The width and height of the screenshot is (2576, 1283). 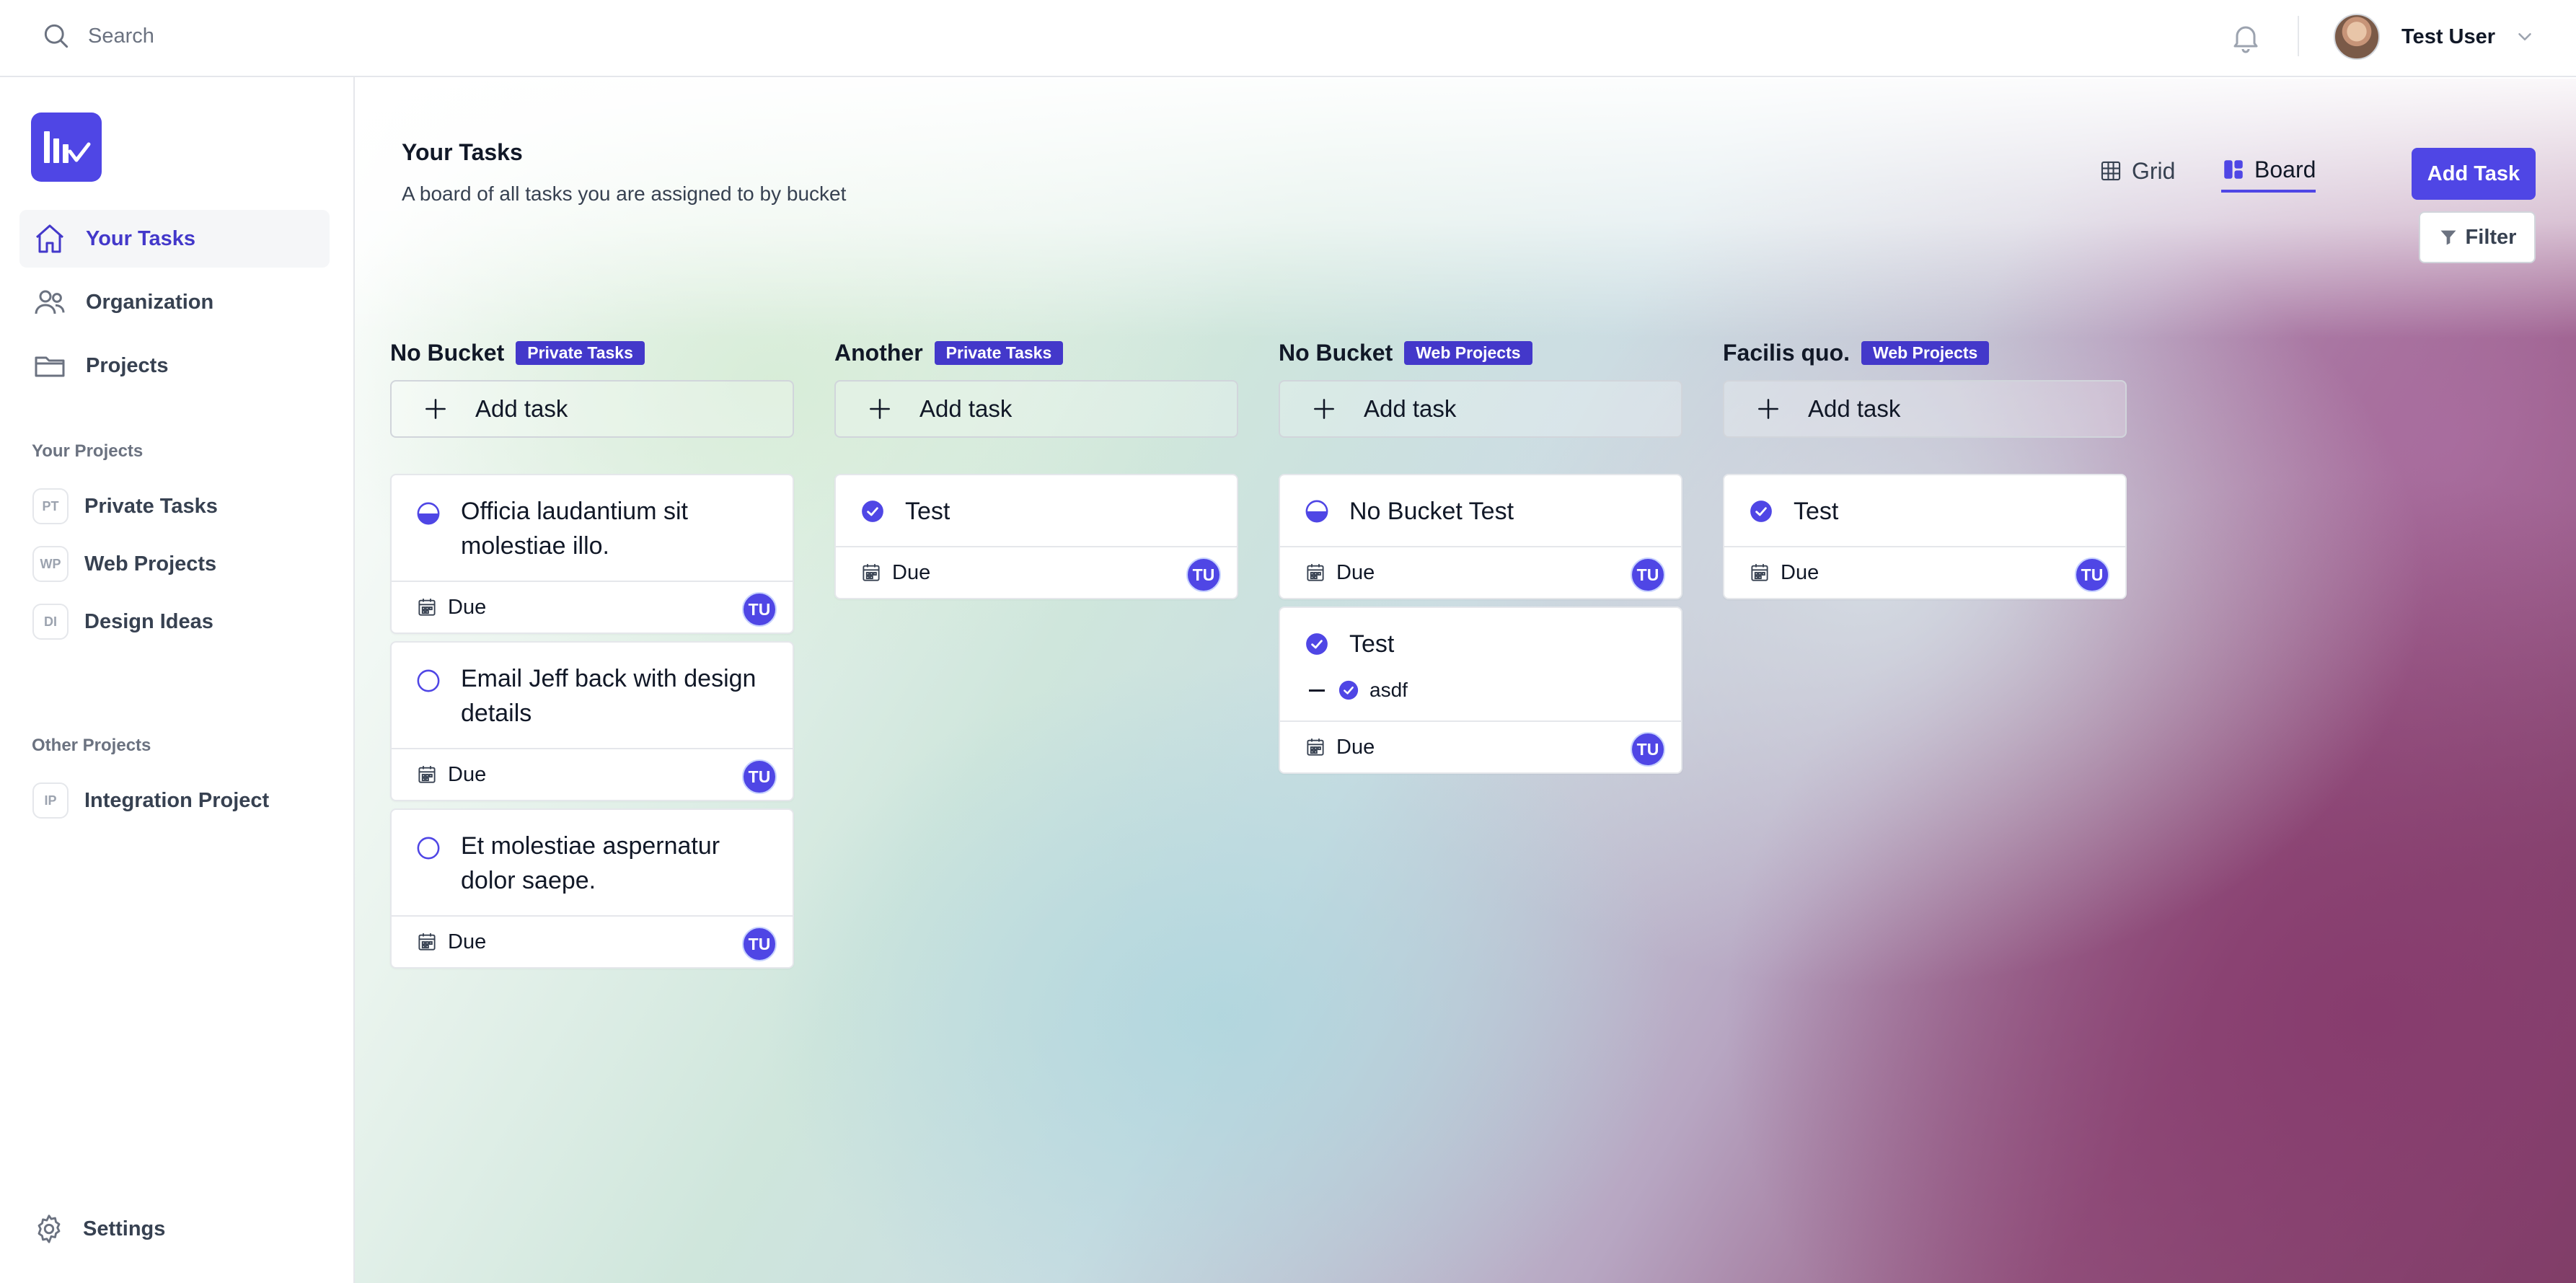 What do you see at coordinates (2435, 37) in the screenshot?
I see `user-menu: Test User` at bounding box center [2435, 37].